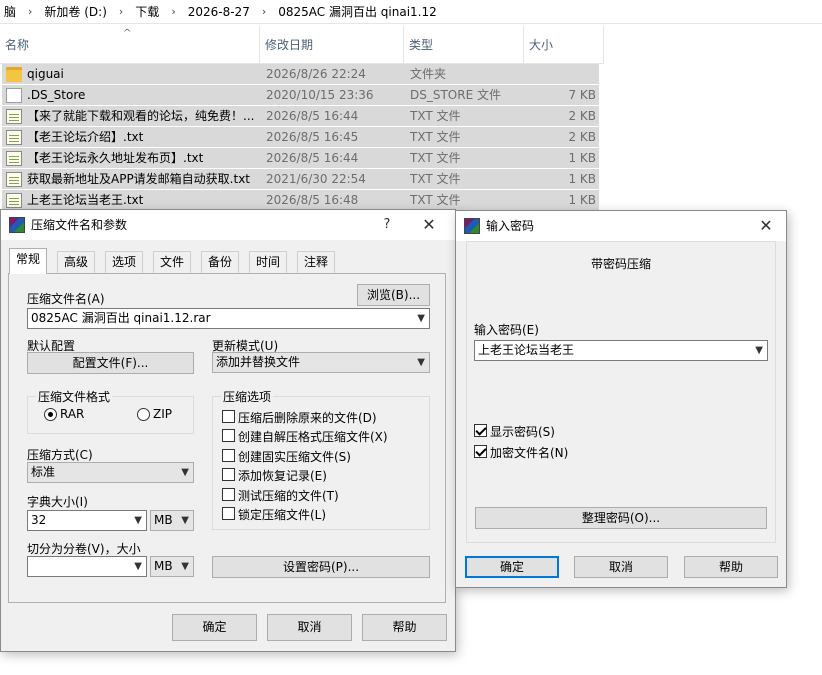 This screenshot has width=822, height=675. Describe the element at coordinates (228, 435) in the screenshot. I see `sfx-checkbox` at that location.